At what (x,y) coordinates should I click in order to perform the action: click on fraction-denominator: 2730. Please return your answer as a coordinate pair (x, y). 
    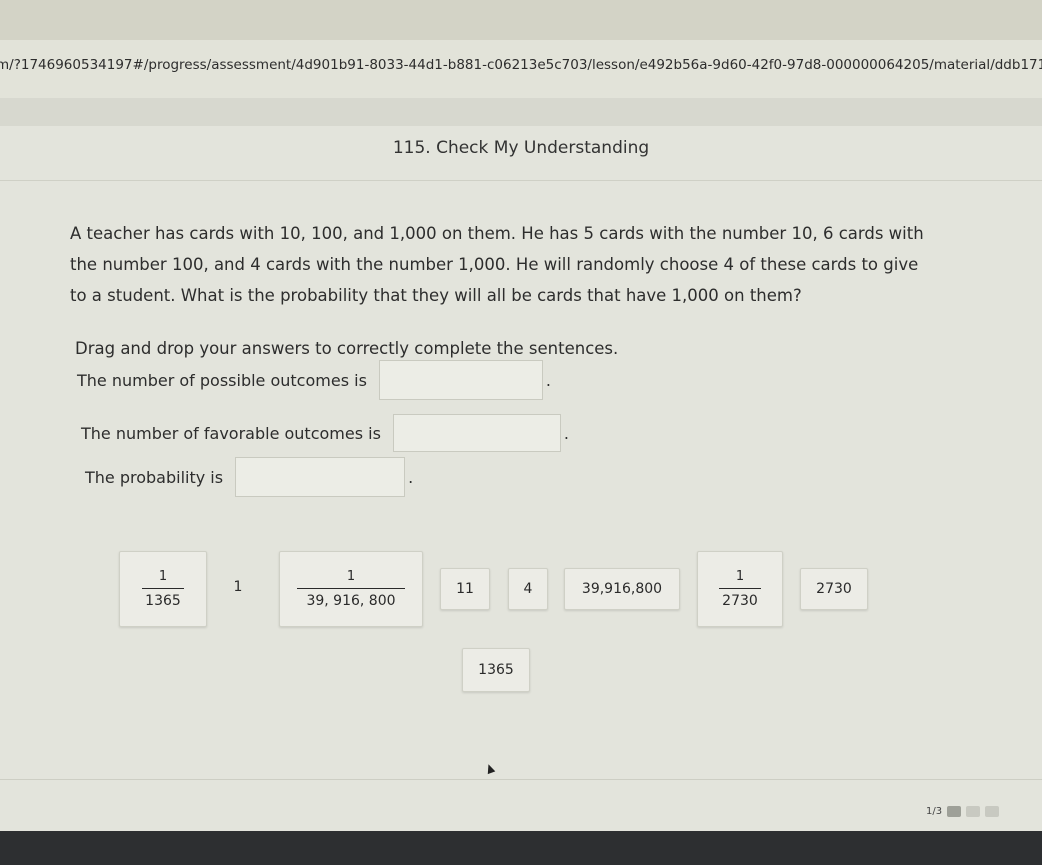
    Looking at the image, I should click on (740, 601).